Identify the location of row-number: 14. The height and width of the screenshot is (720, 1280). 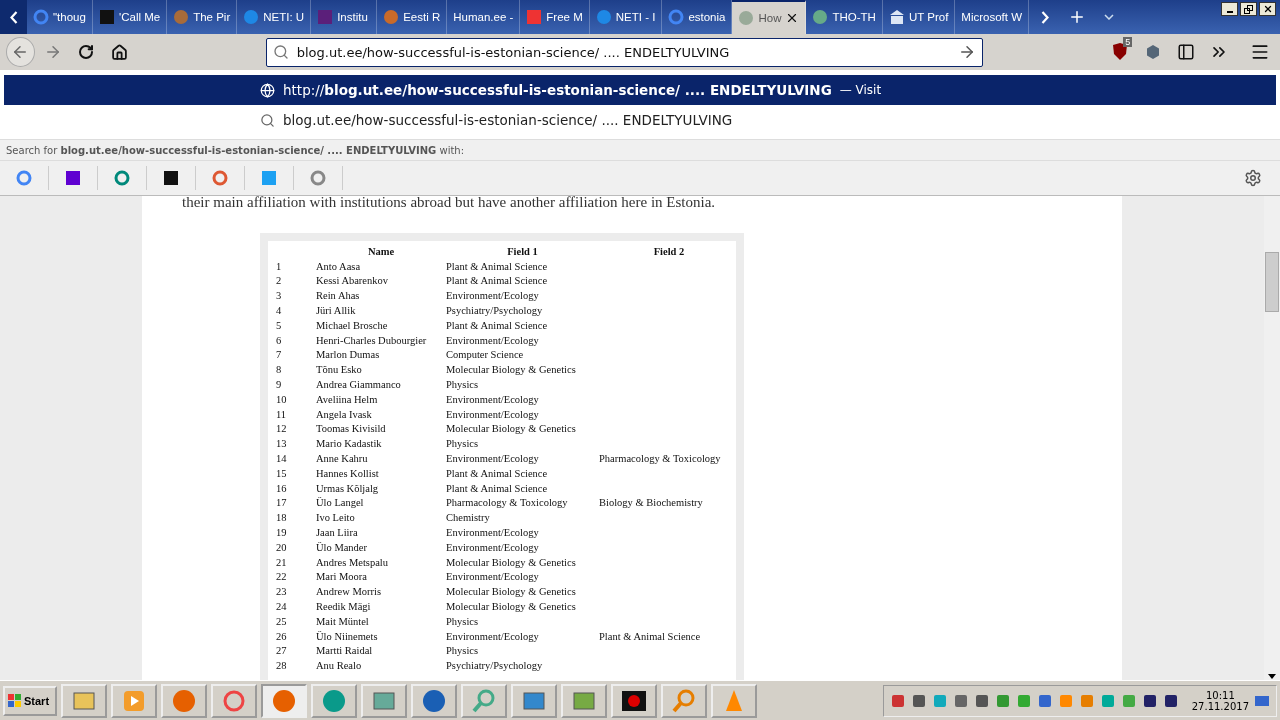
(282, 459).